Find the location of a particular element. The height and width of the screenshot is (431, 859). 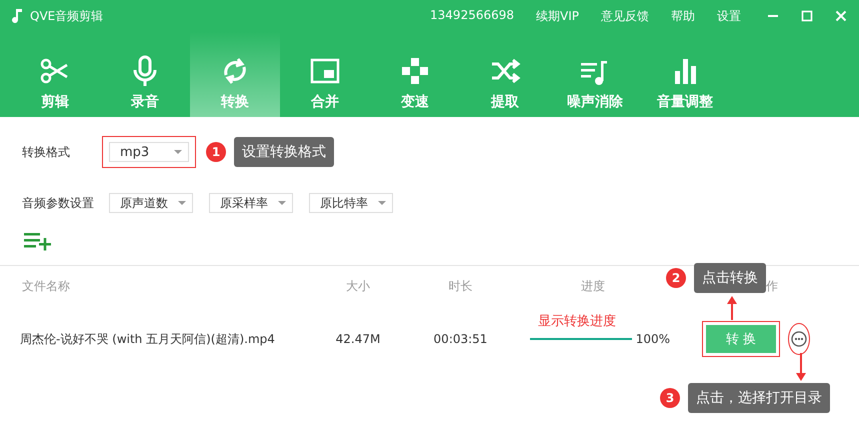

format-select: mp3 is located at coordinates (149, 152).